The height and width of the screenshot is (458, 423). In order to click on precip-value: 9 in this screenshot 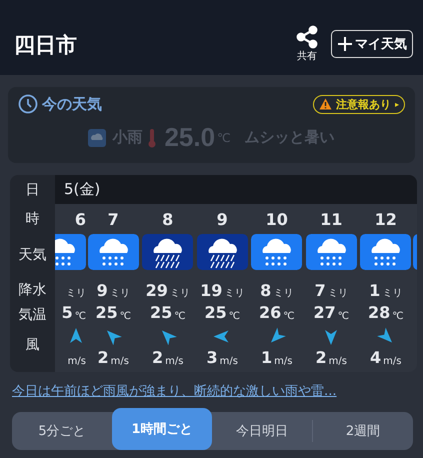, I will do `click(102, 290)`.